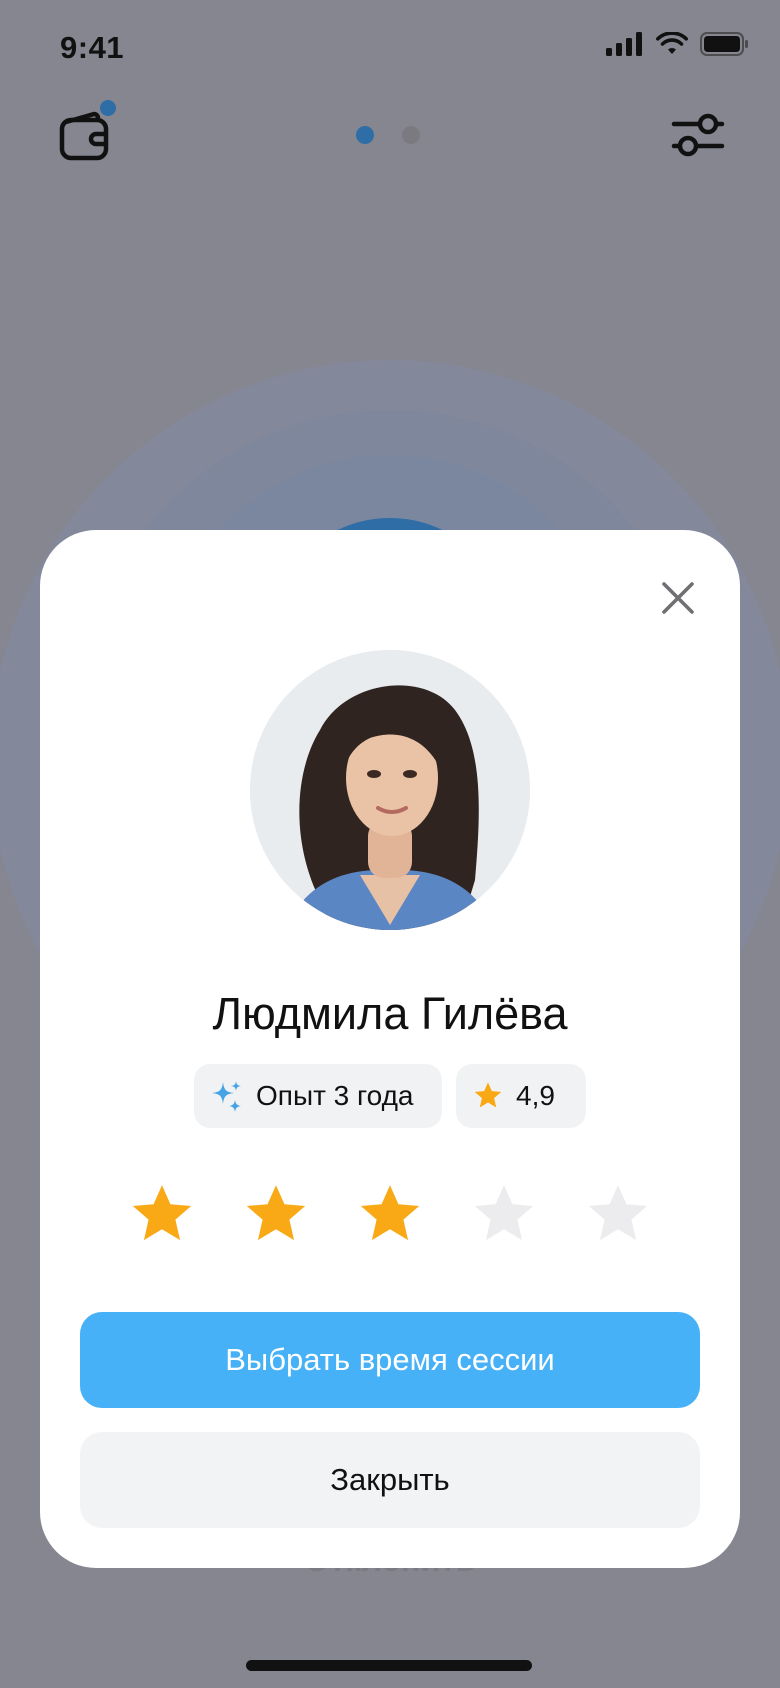  I want to click on rating-value: 4,9, so click(535, 1095).